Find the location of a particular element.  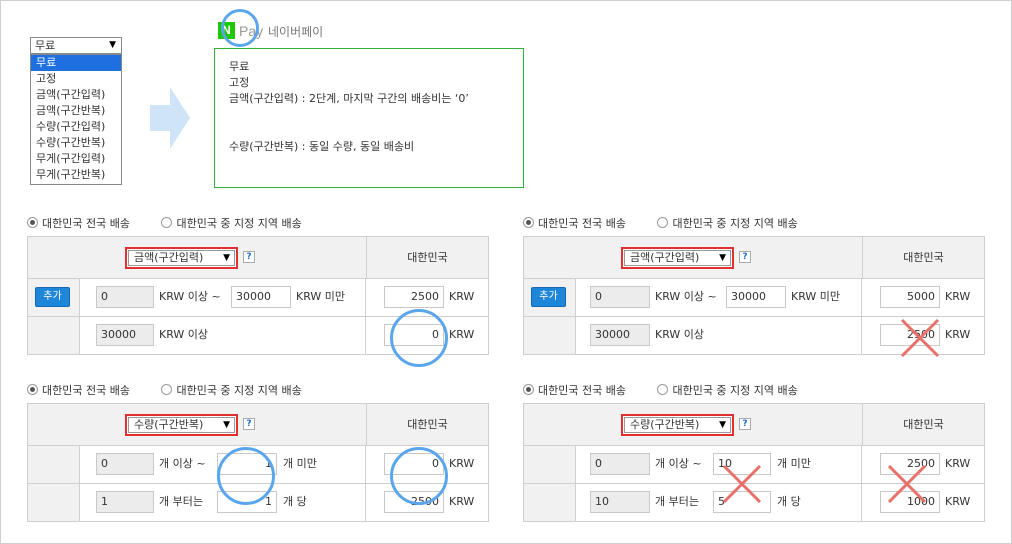

npay-line: 고정 is located at coordinates (239, 82).